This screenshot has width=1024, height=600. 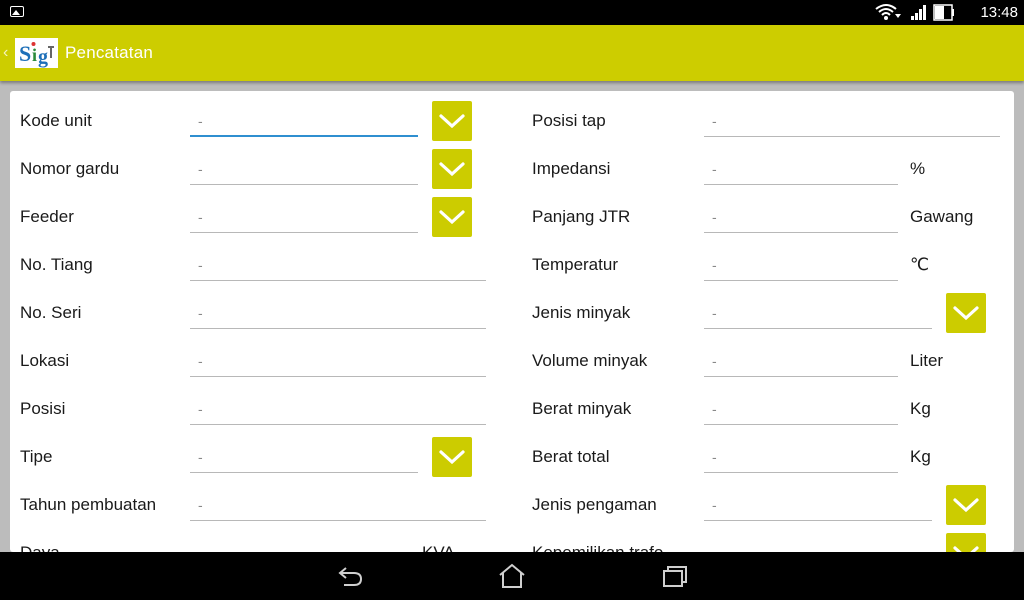 I want to click on unit-label: Liter, so click(x=927, y=360).